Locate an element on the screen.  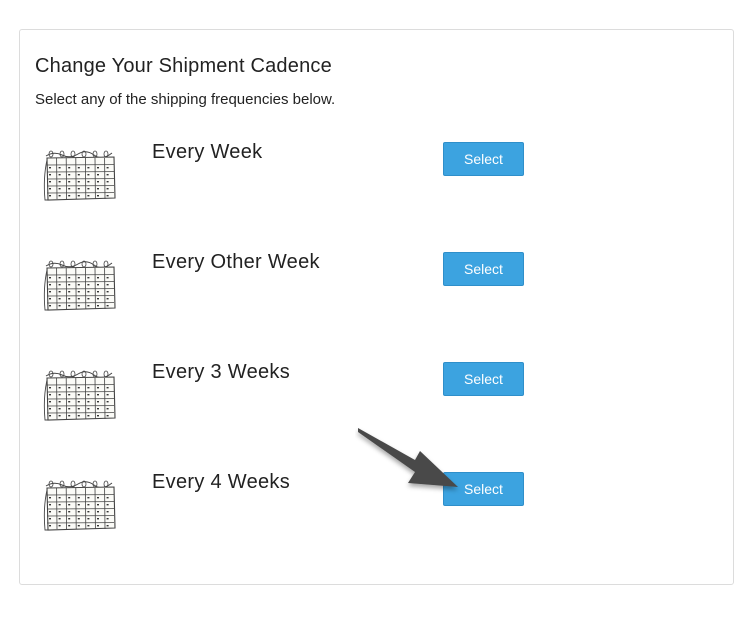
select-every-week-button: Select is located at coordinates (483, 159).